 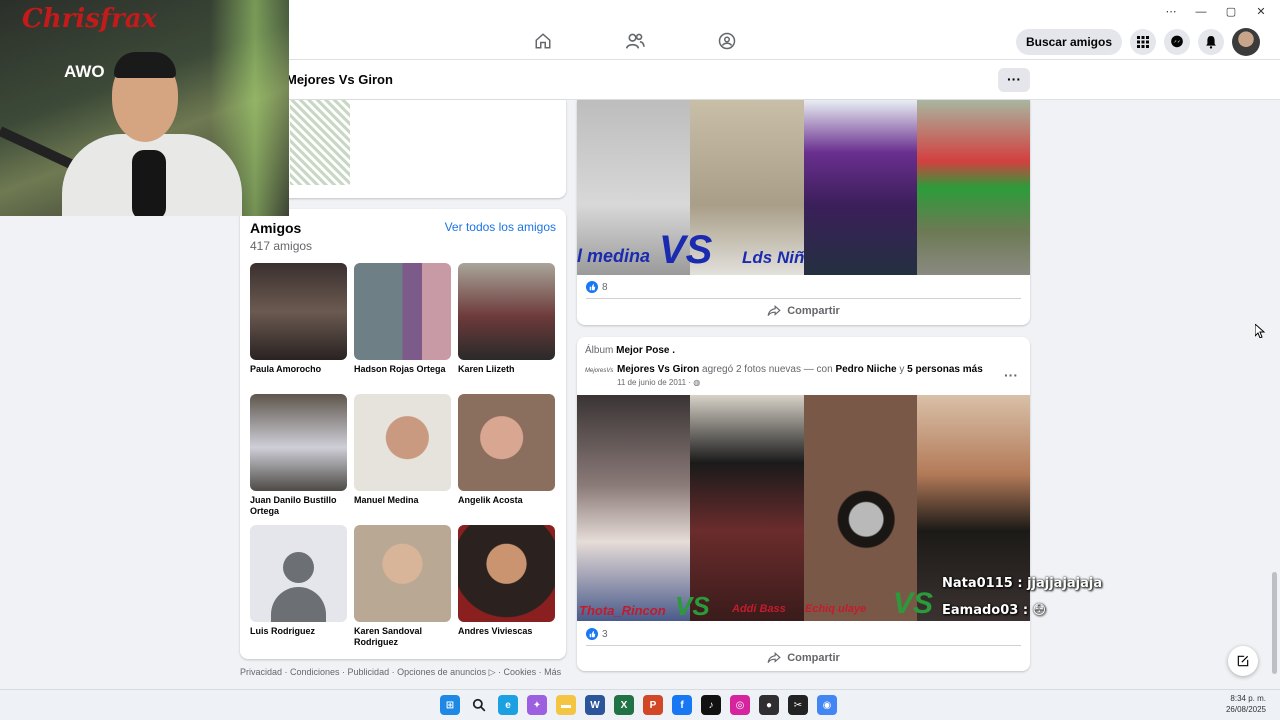 I want to click on friend-item: Manuel Medina, so click(x=402, y=459).